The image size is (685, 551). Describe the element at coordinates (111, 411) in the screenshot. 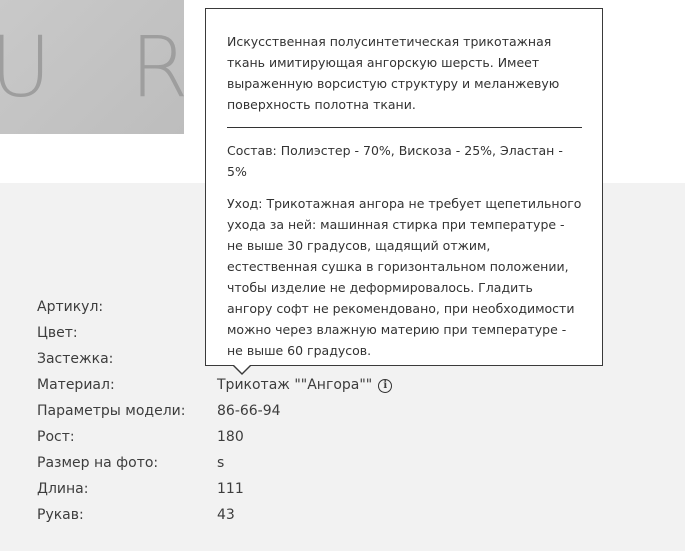

I see `spec-label: Параметры модели:` at that location.